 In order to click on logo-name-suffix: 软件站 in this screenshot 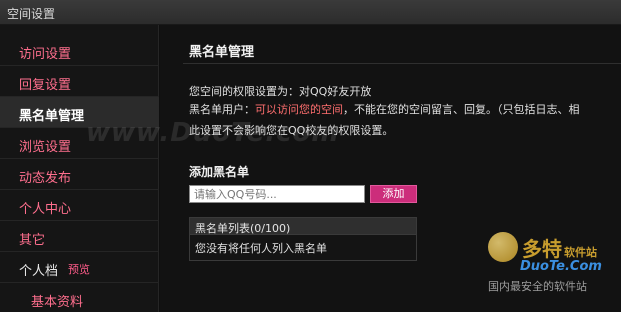, I will do `click(580, 252)`.